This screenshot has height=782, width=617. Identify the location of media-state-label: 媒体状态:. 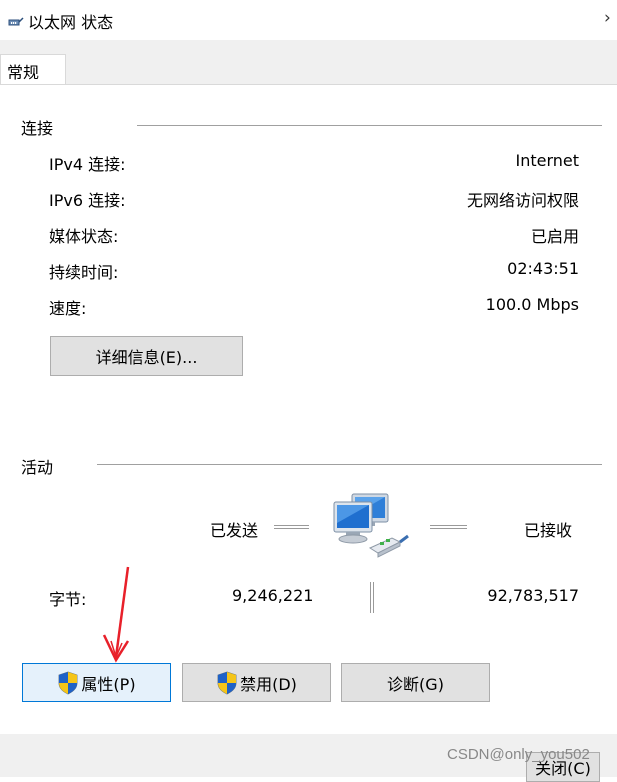
(84, 236).